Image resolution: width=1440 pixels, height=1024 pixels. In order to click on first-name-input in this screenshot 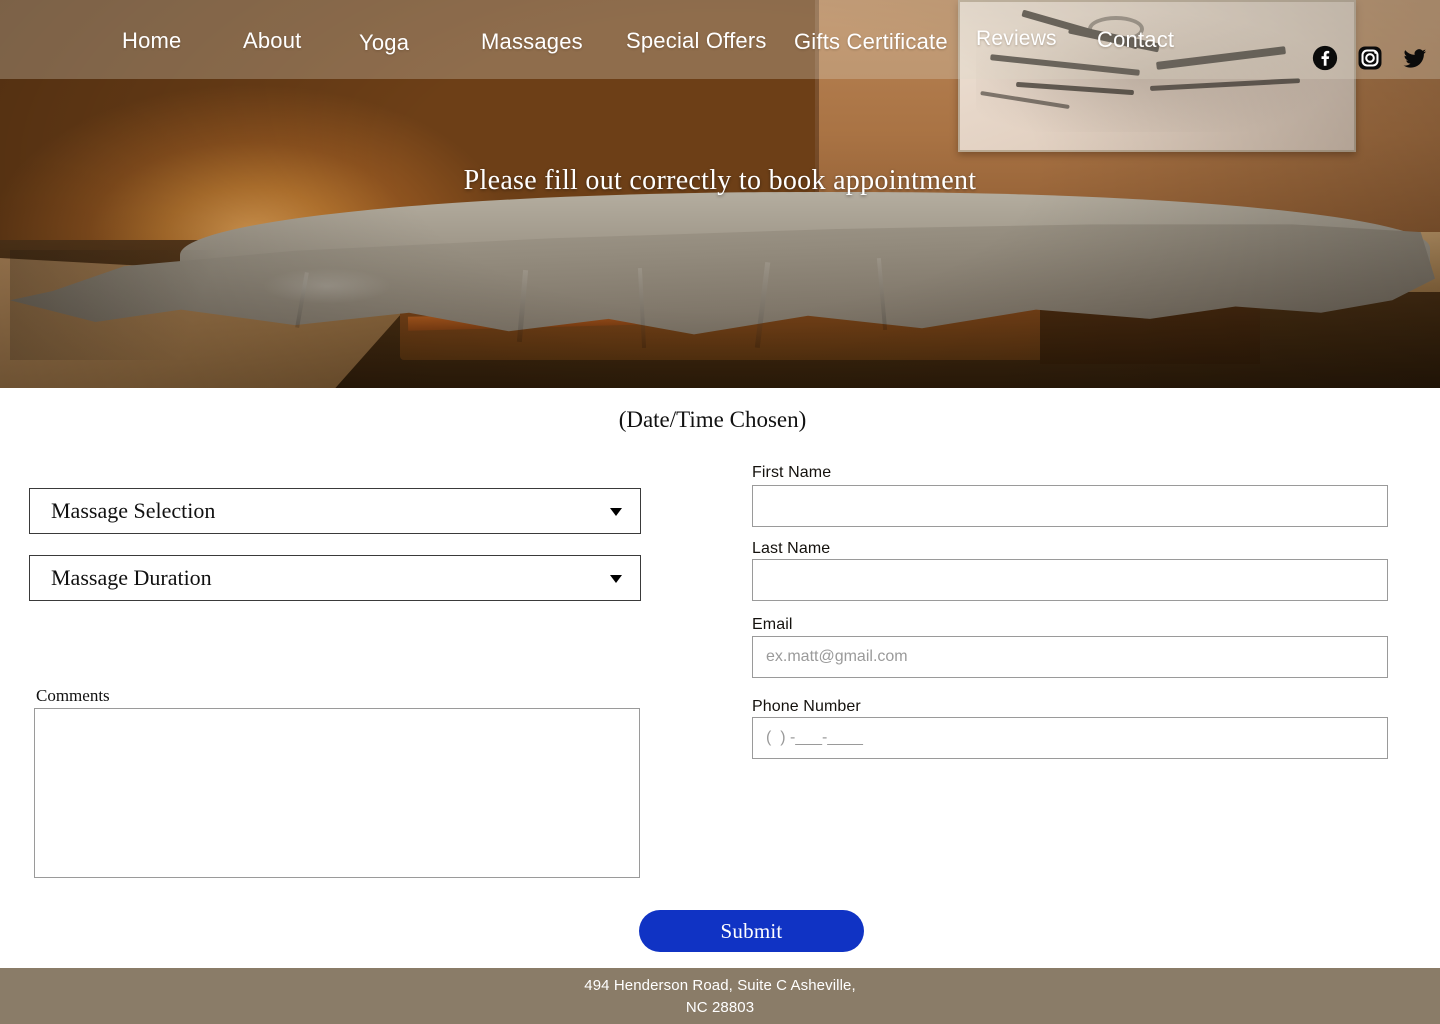, I will do `click(1070, 506)`.